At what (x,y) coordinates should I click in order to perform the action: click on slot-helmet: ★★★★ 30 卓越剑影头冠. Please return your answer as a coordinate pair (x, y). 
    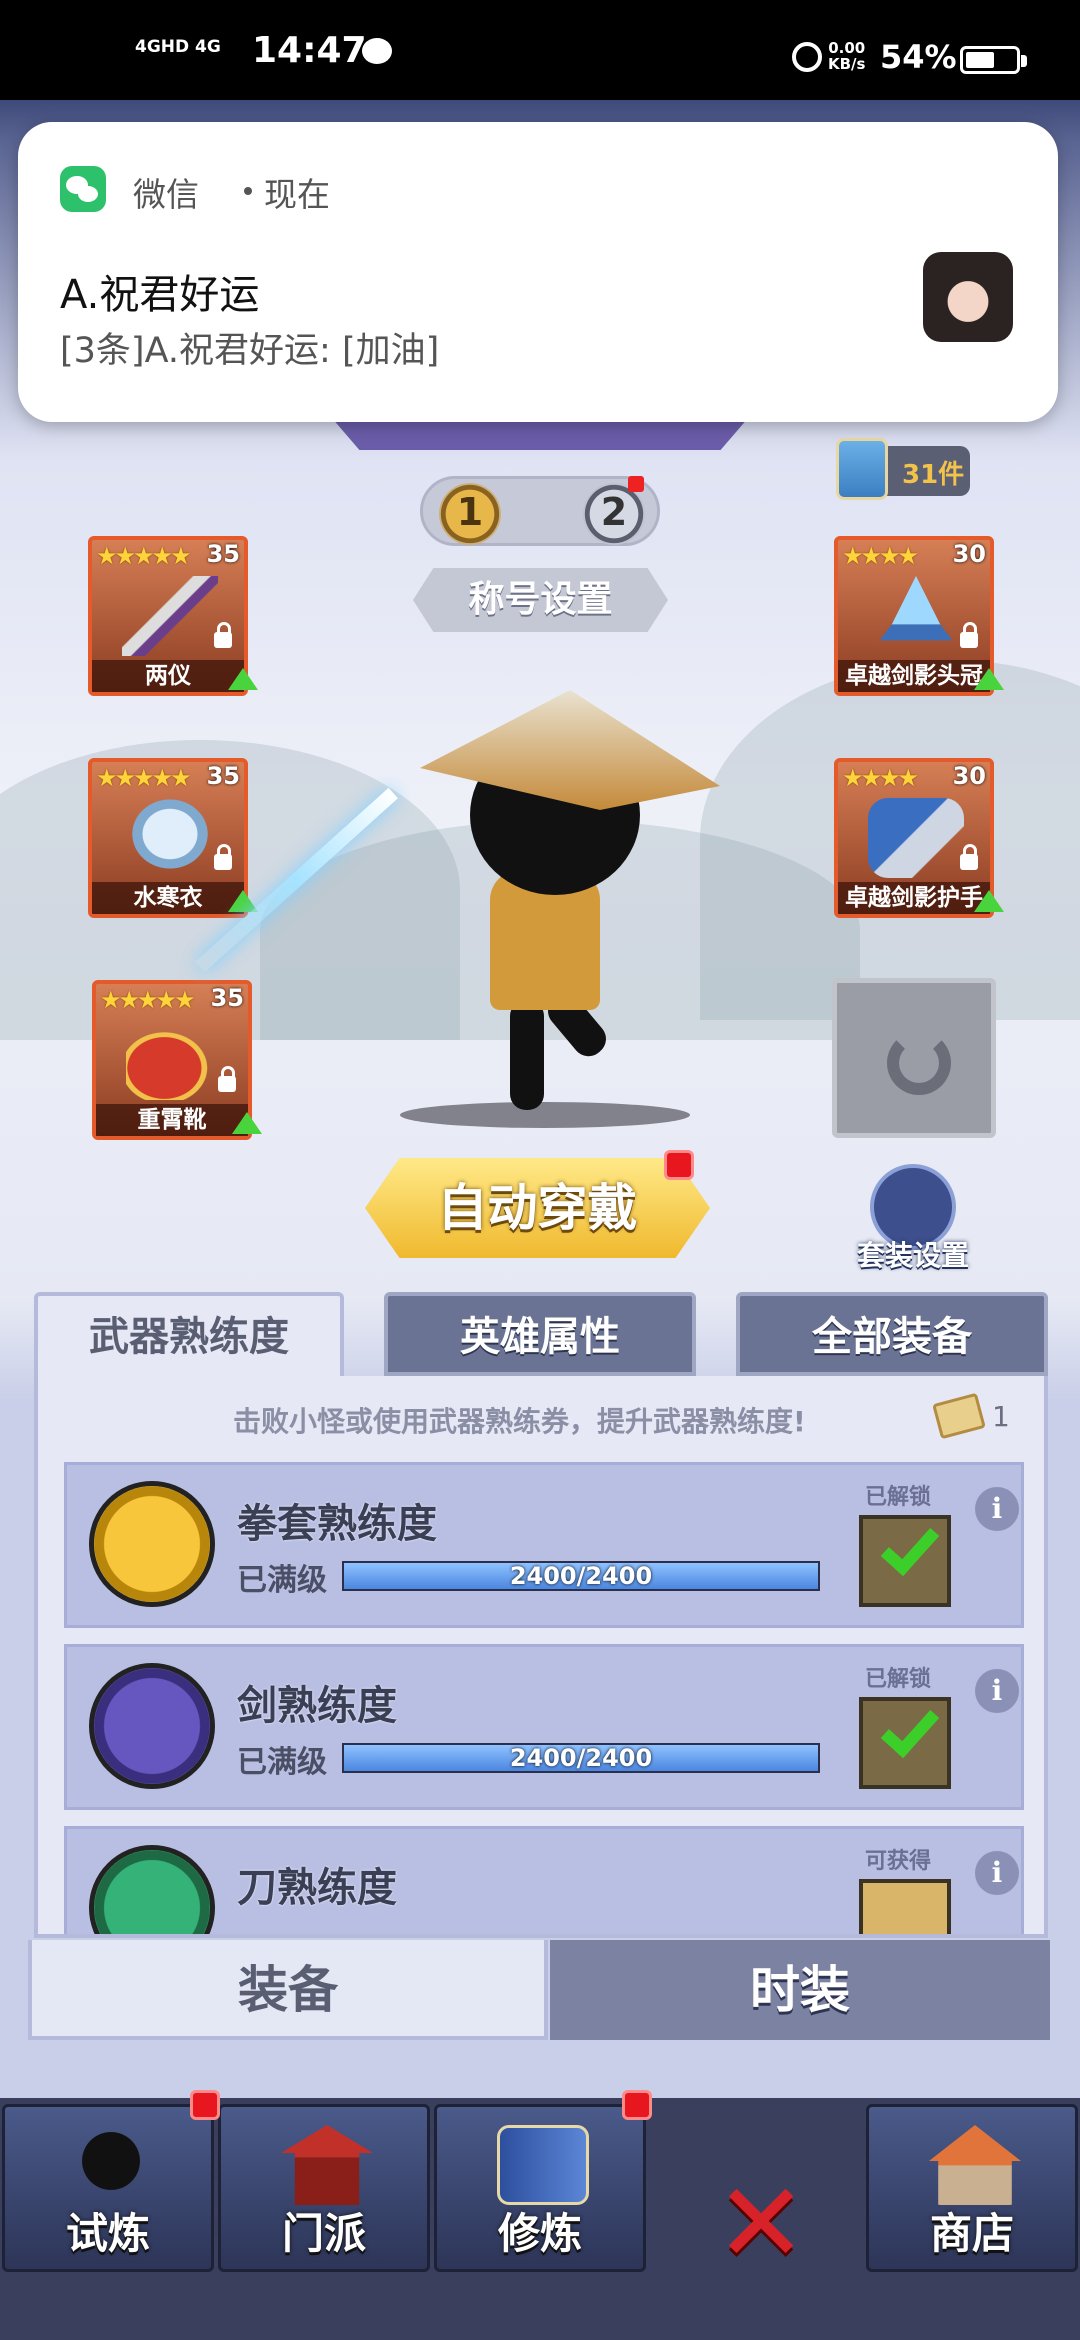
    Looking at the image, I should click on (919, 616).